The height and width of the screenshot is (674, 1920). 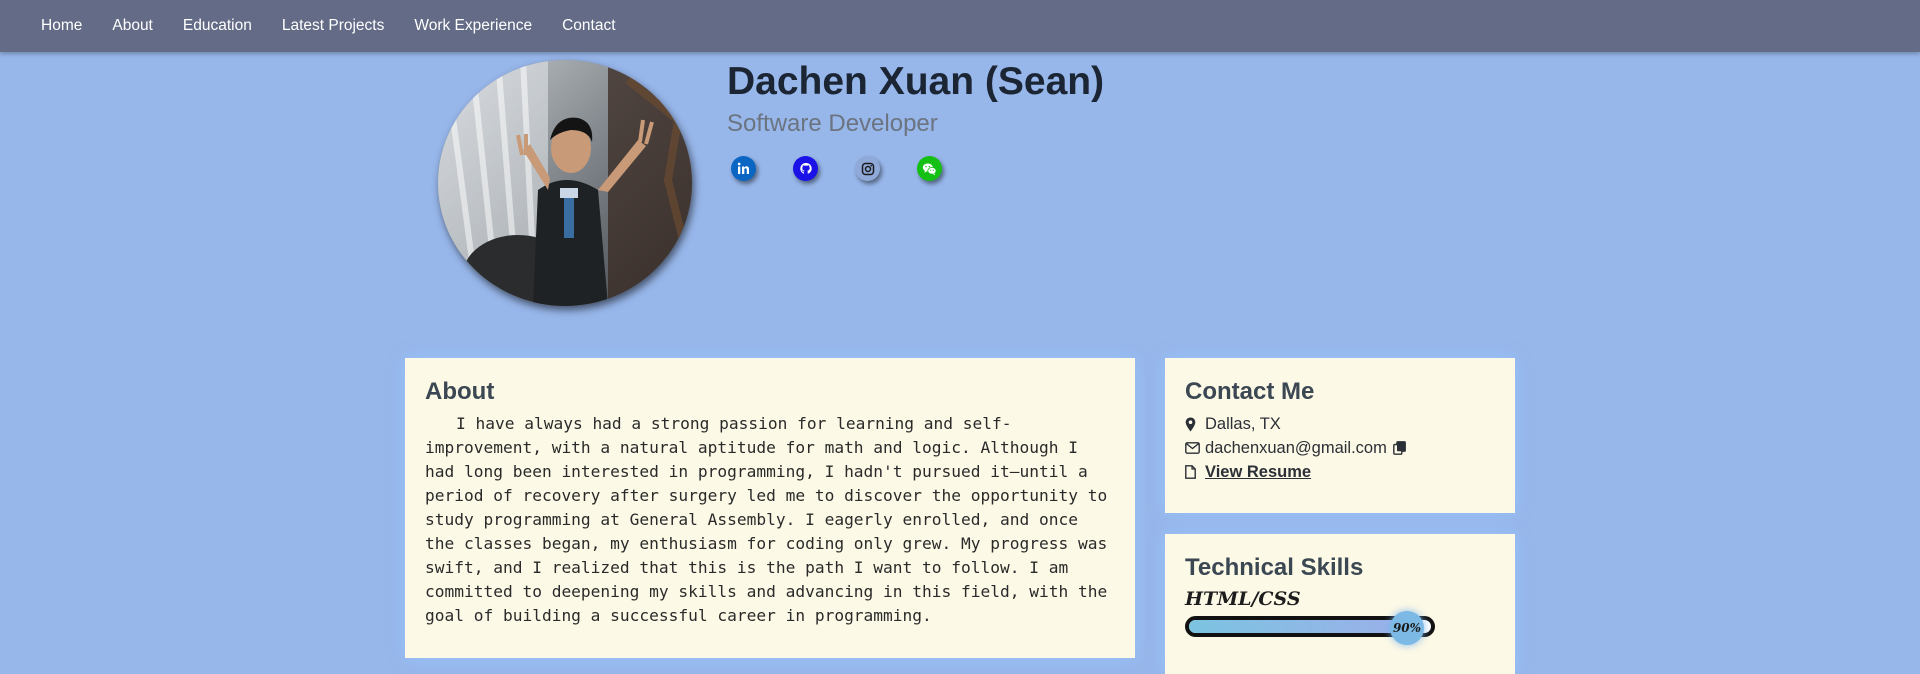 What do you see at coordinates (1340, 472) in the screenshot?
I see `contact-resume-row: View Resume` at bounding box center [1340, 472].